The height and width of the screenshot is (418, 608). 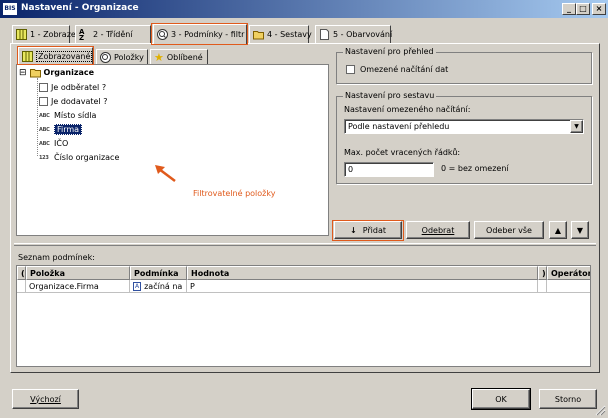 I want to click on remove-all-button: Odeber vše, so click(x=509, y=230).